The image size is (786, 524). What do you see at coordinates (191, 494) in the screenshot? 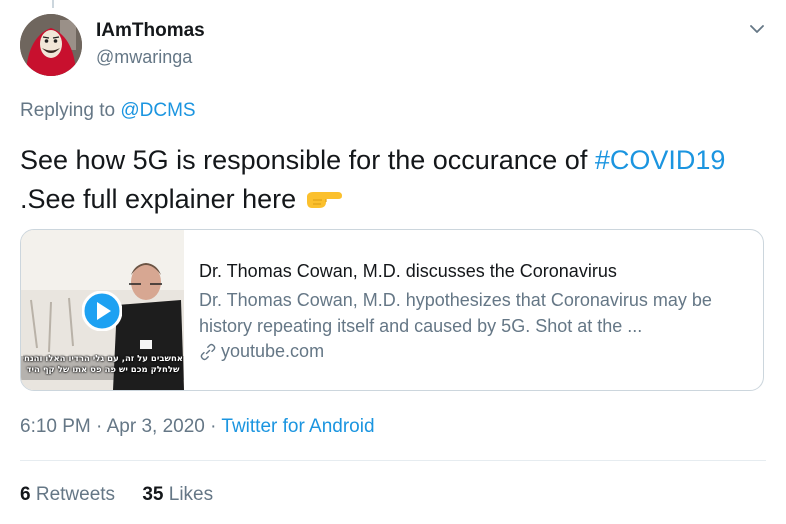
I see `likes-label: Likes` at bounding box center [191, 494].